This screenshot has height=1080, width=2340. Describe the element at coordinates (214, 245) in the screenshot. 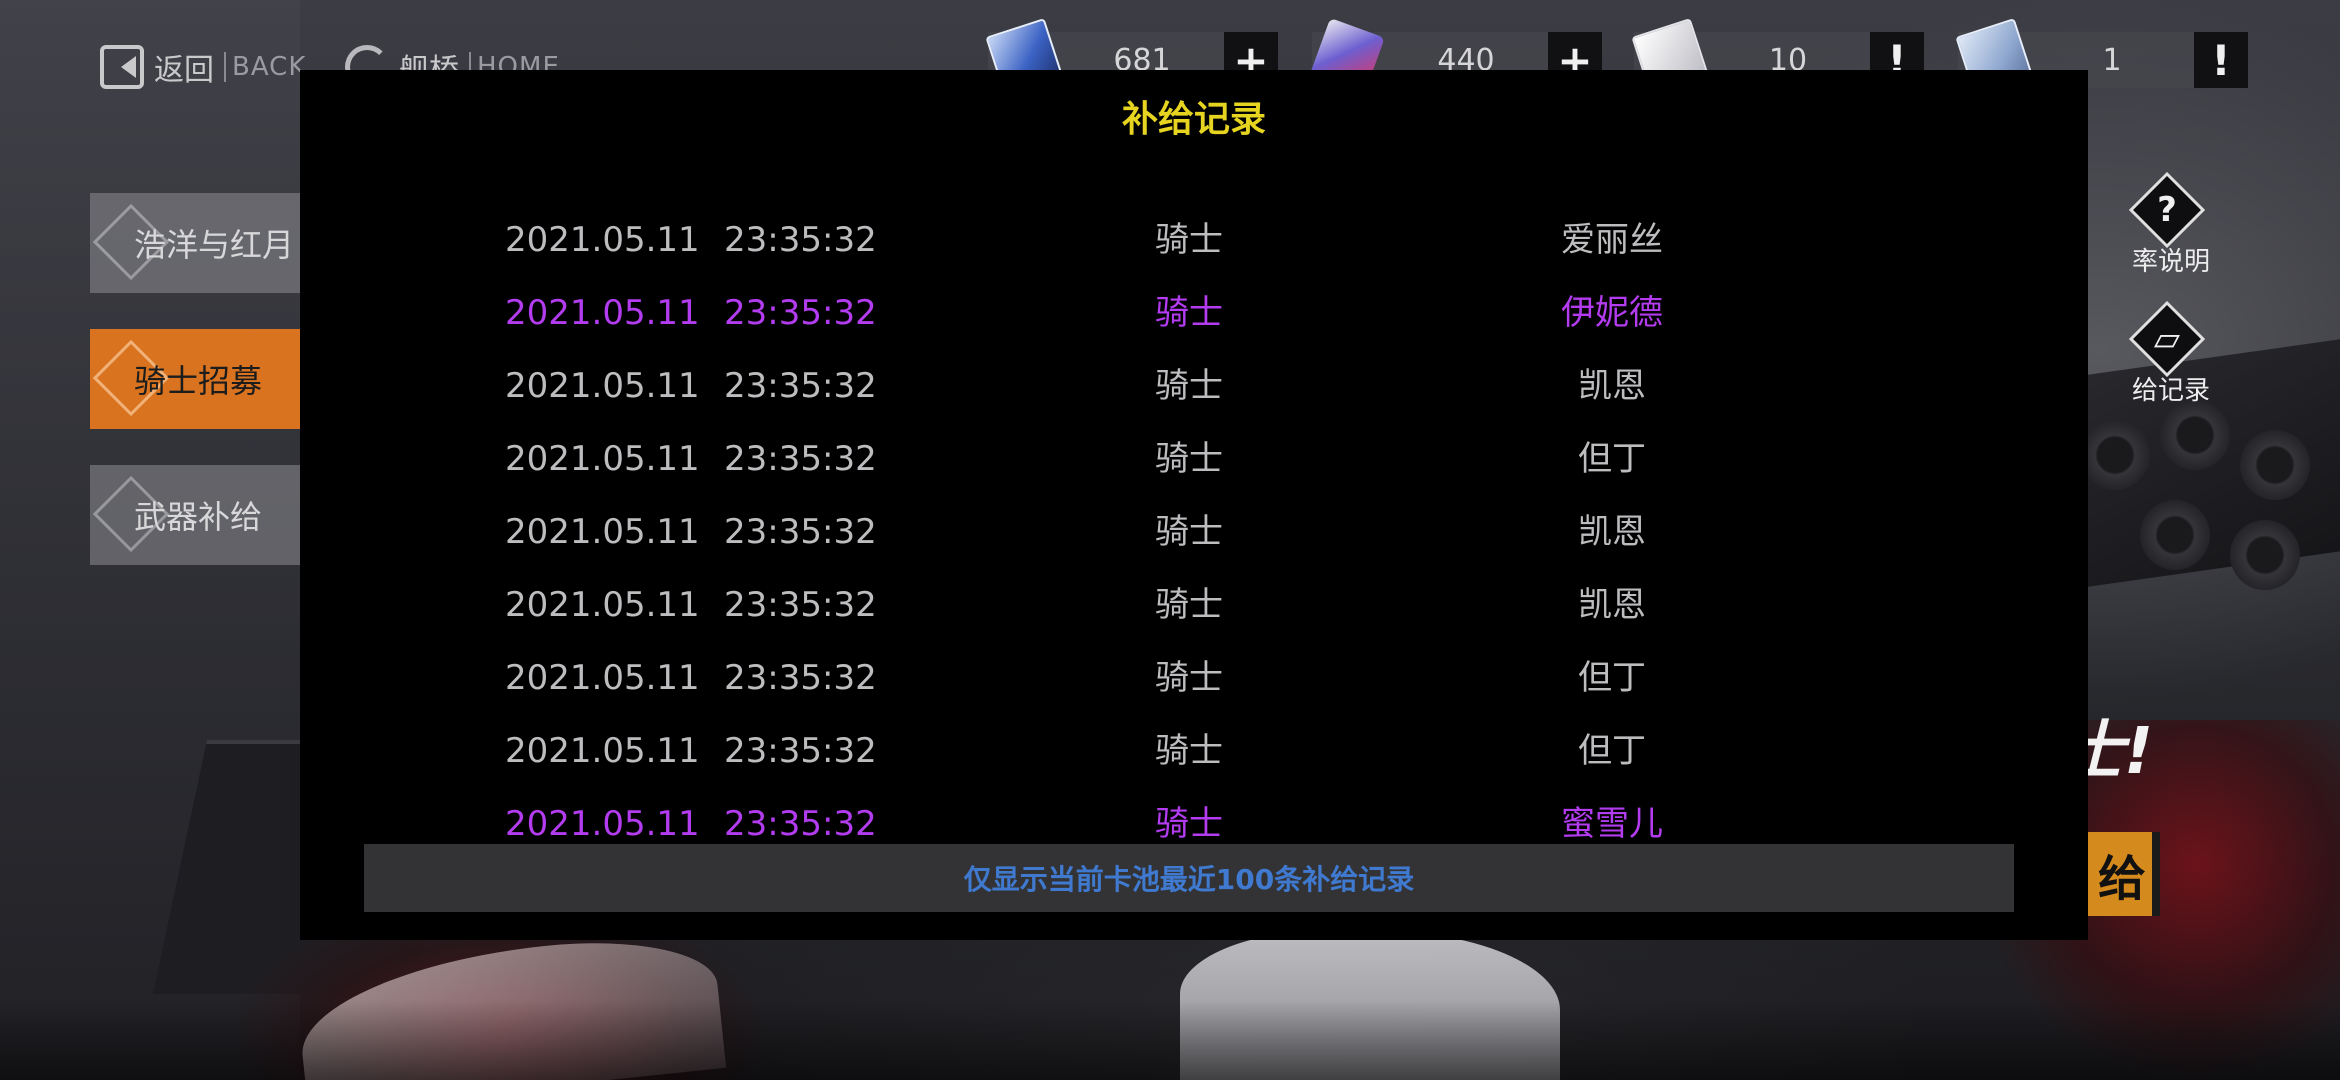

I see `tab-label: 浩洋与红月` at that location.